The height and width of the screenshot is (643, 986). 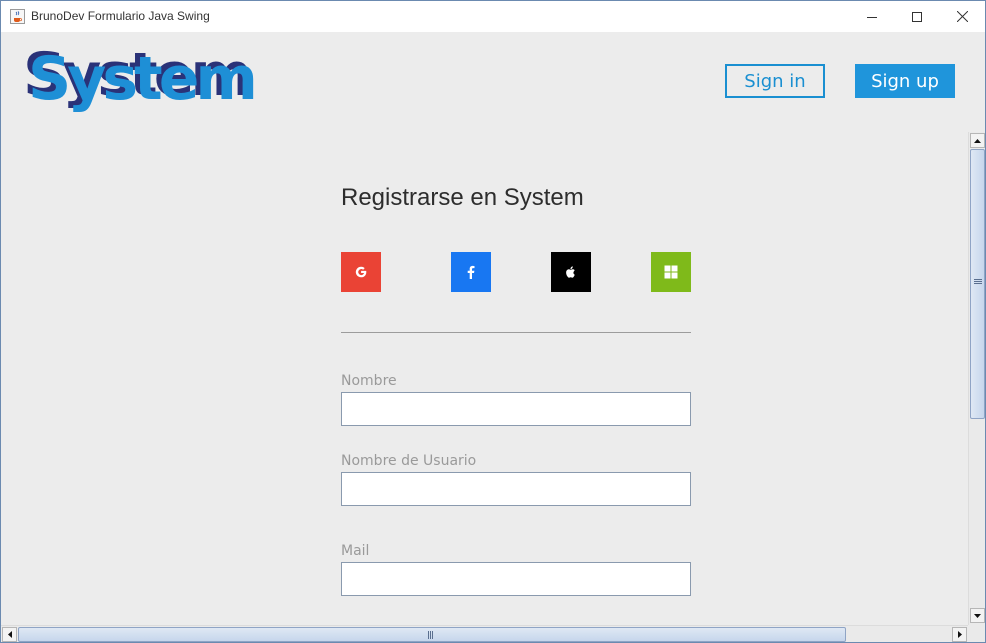 I want to click on minimize-icon, so click(x=872, y=17).